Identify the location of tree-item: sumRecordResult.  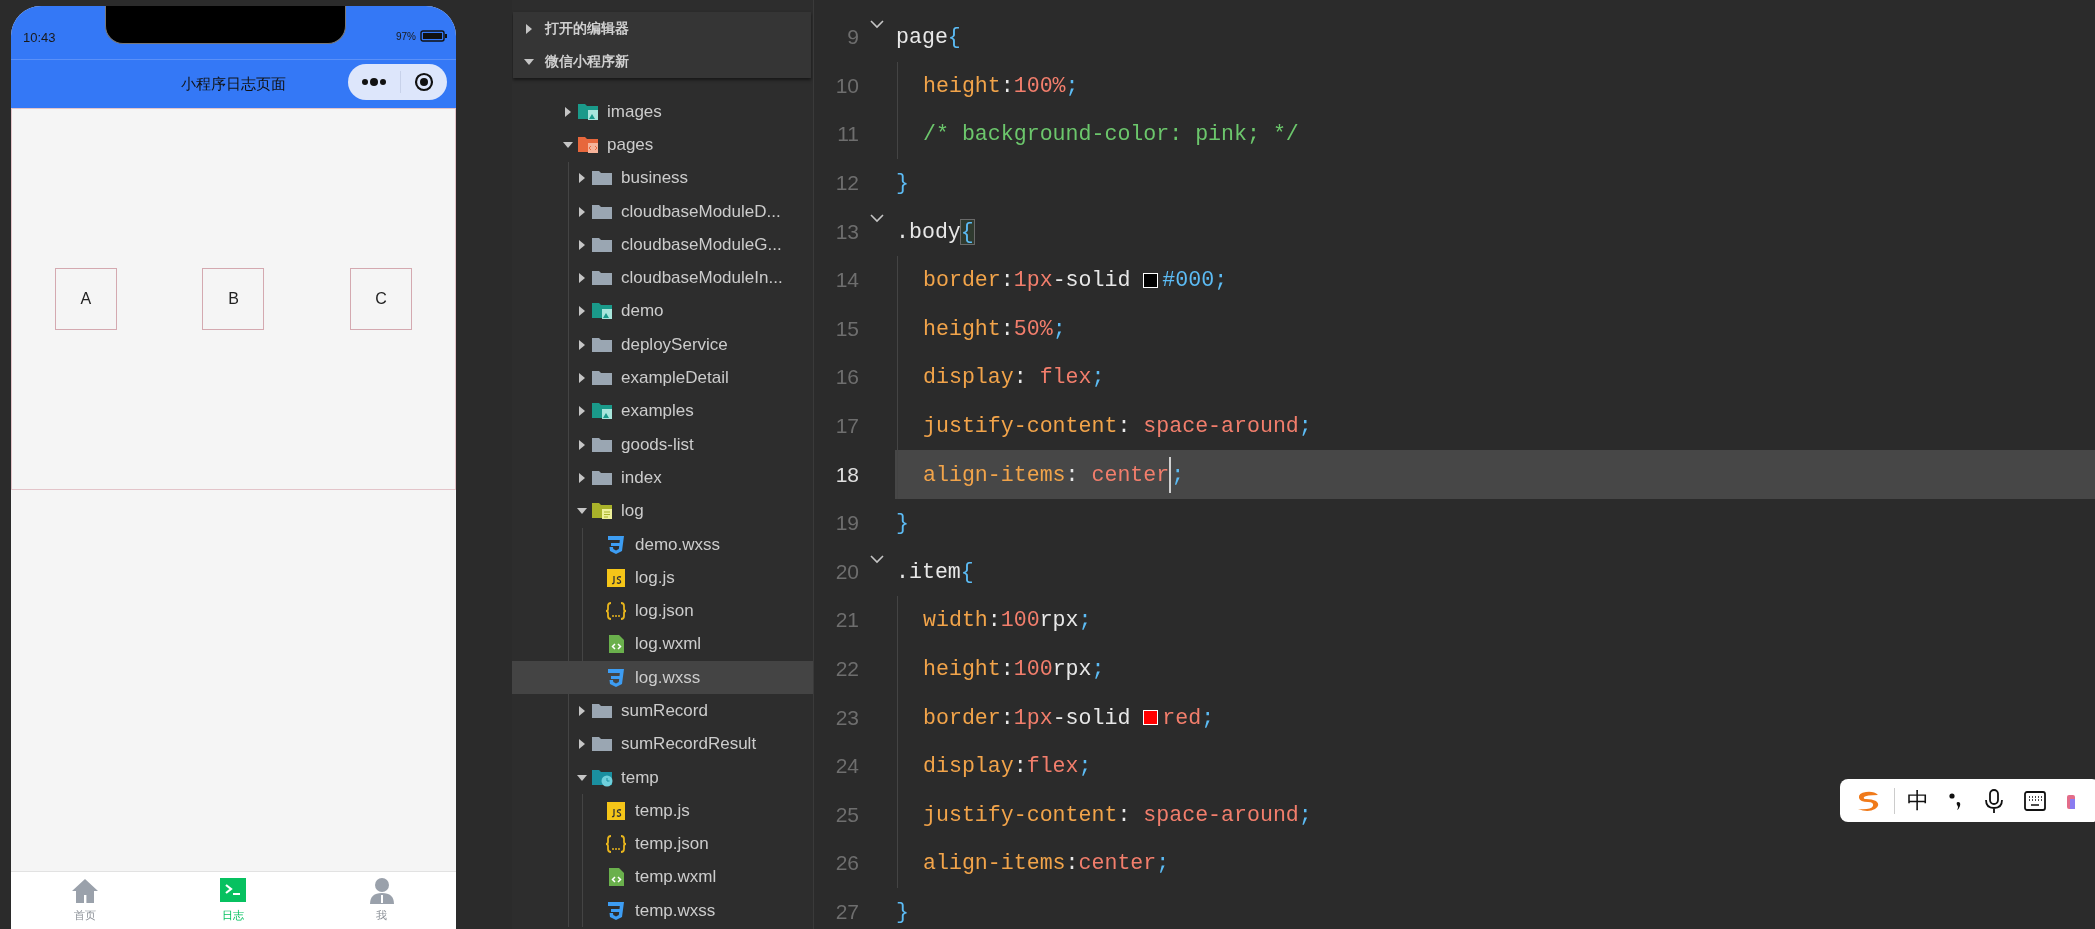
(662, 744).